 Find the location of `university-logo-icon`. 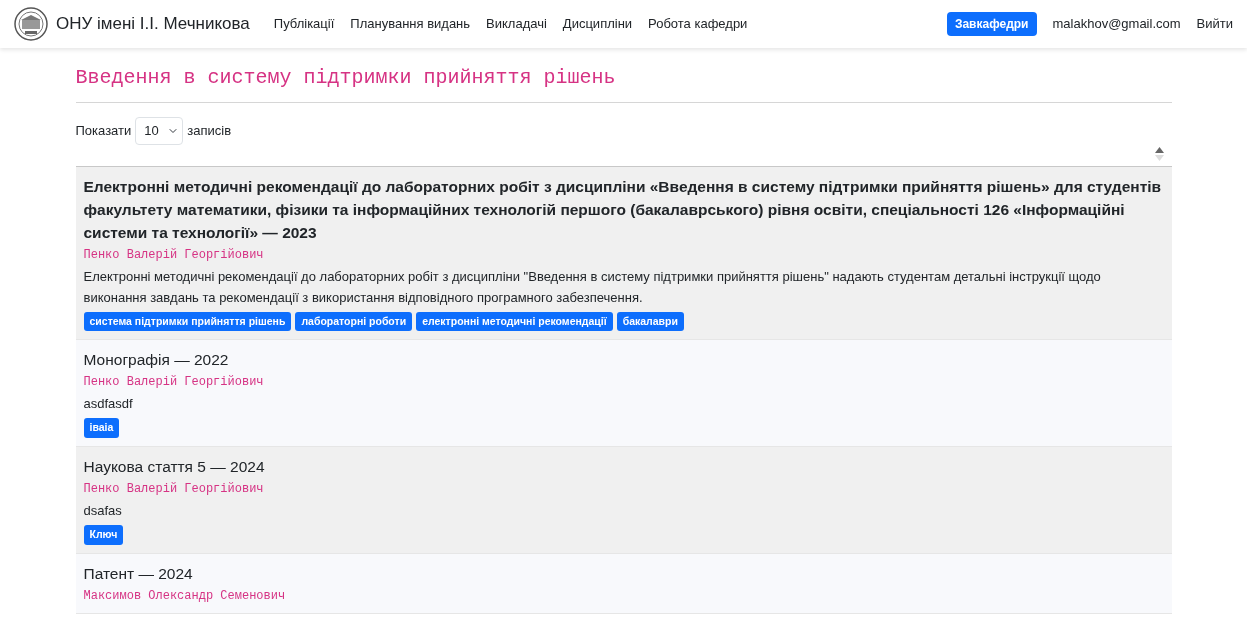

university-logo-icon is located at coordinates (31, 24).